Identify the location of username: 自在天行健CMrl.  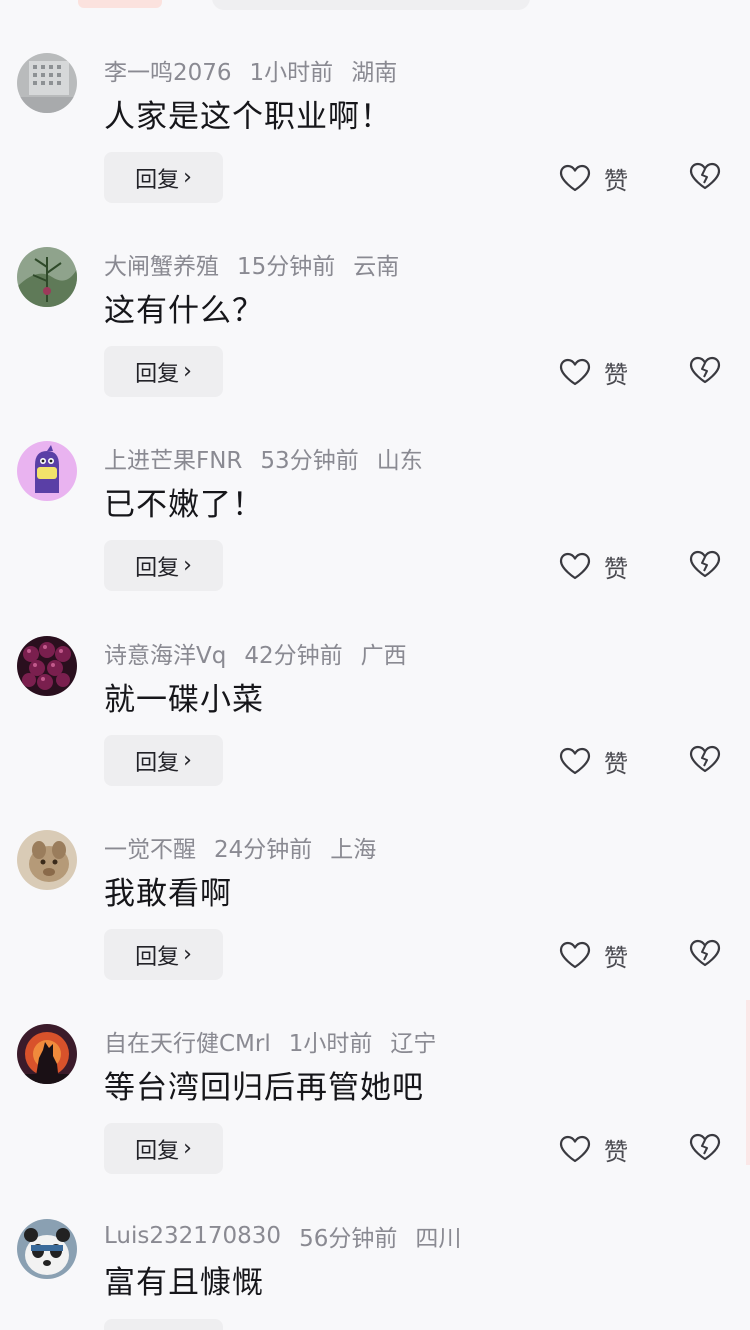
(187, 1041).